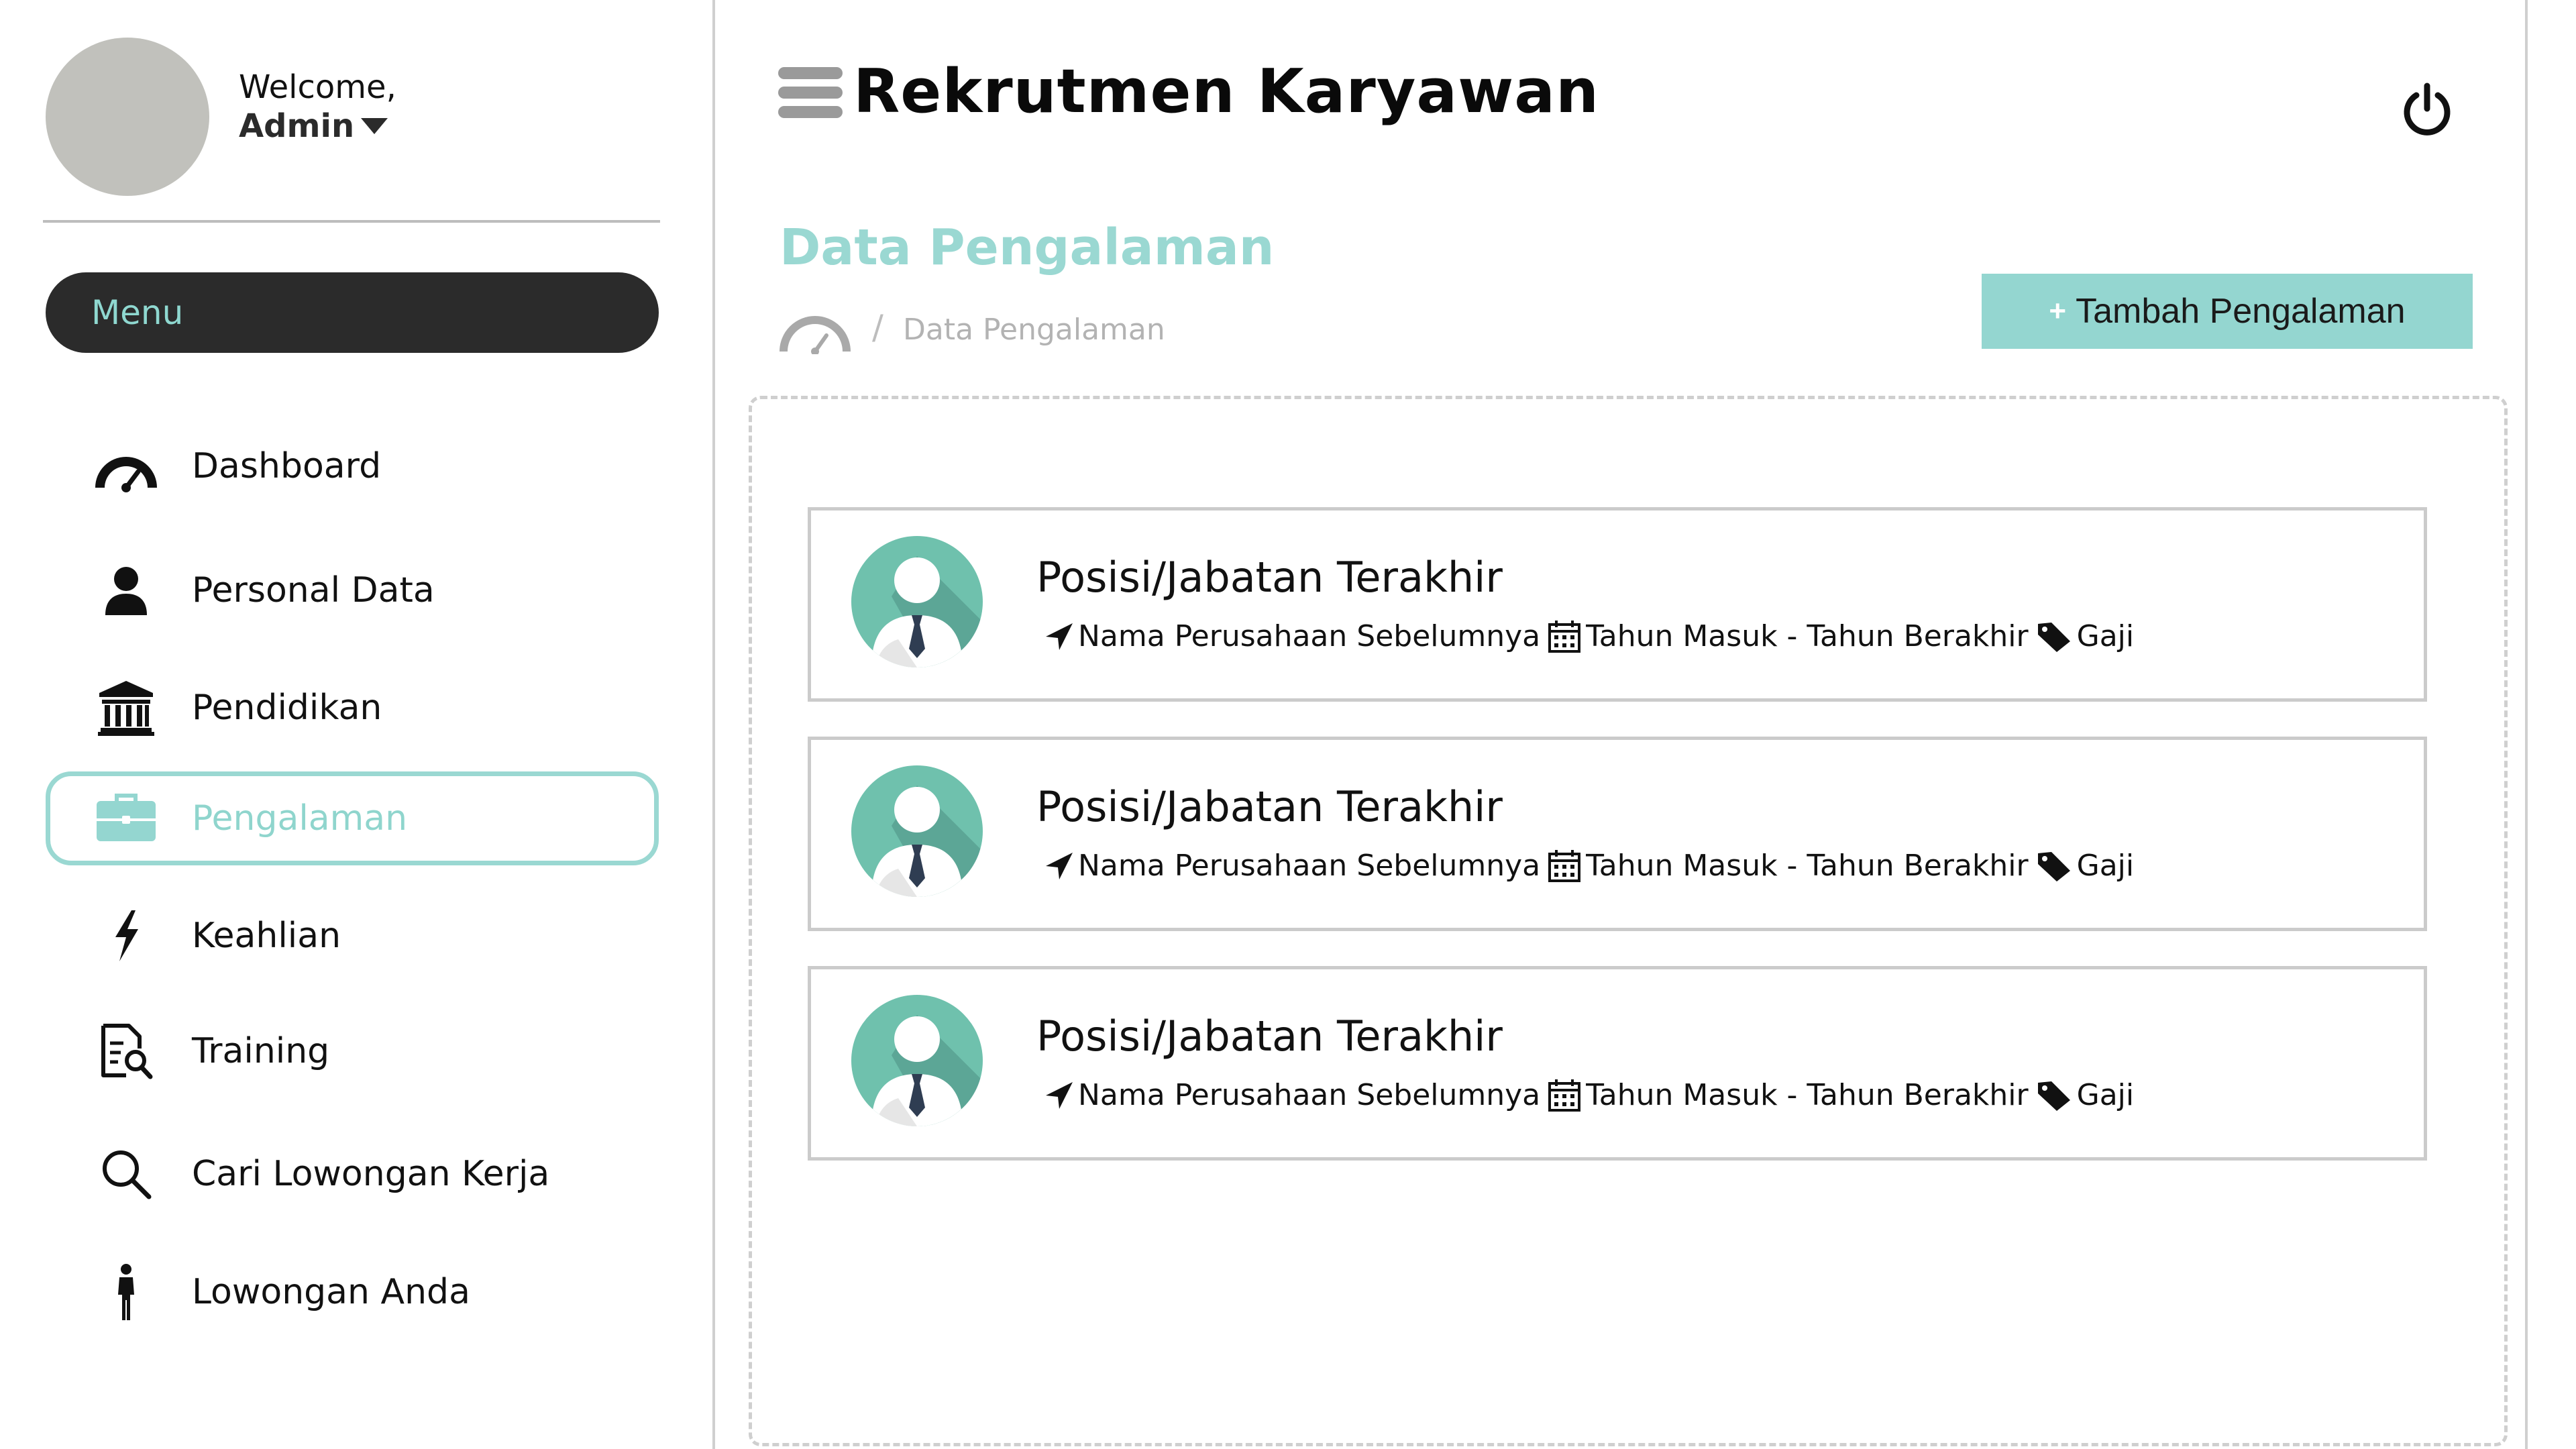  I want to click on sidebar-item-keahlian: Keahlian, so click(352, 936).